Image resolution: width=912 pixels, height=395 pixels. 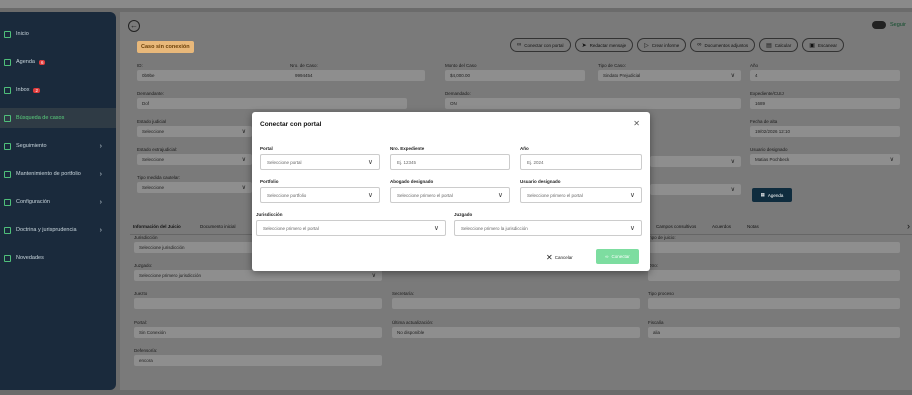 What do you see at coordinates (774, 332) in the screenshot?
I see `prosecutor-input: alia` at bounding box center [774, 332].